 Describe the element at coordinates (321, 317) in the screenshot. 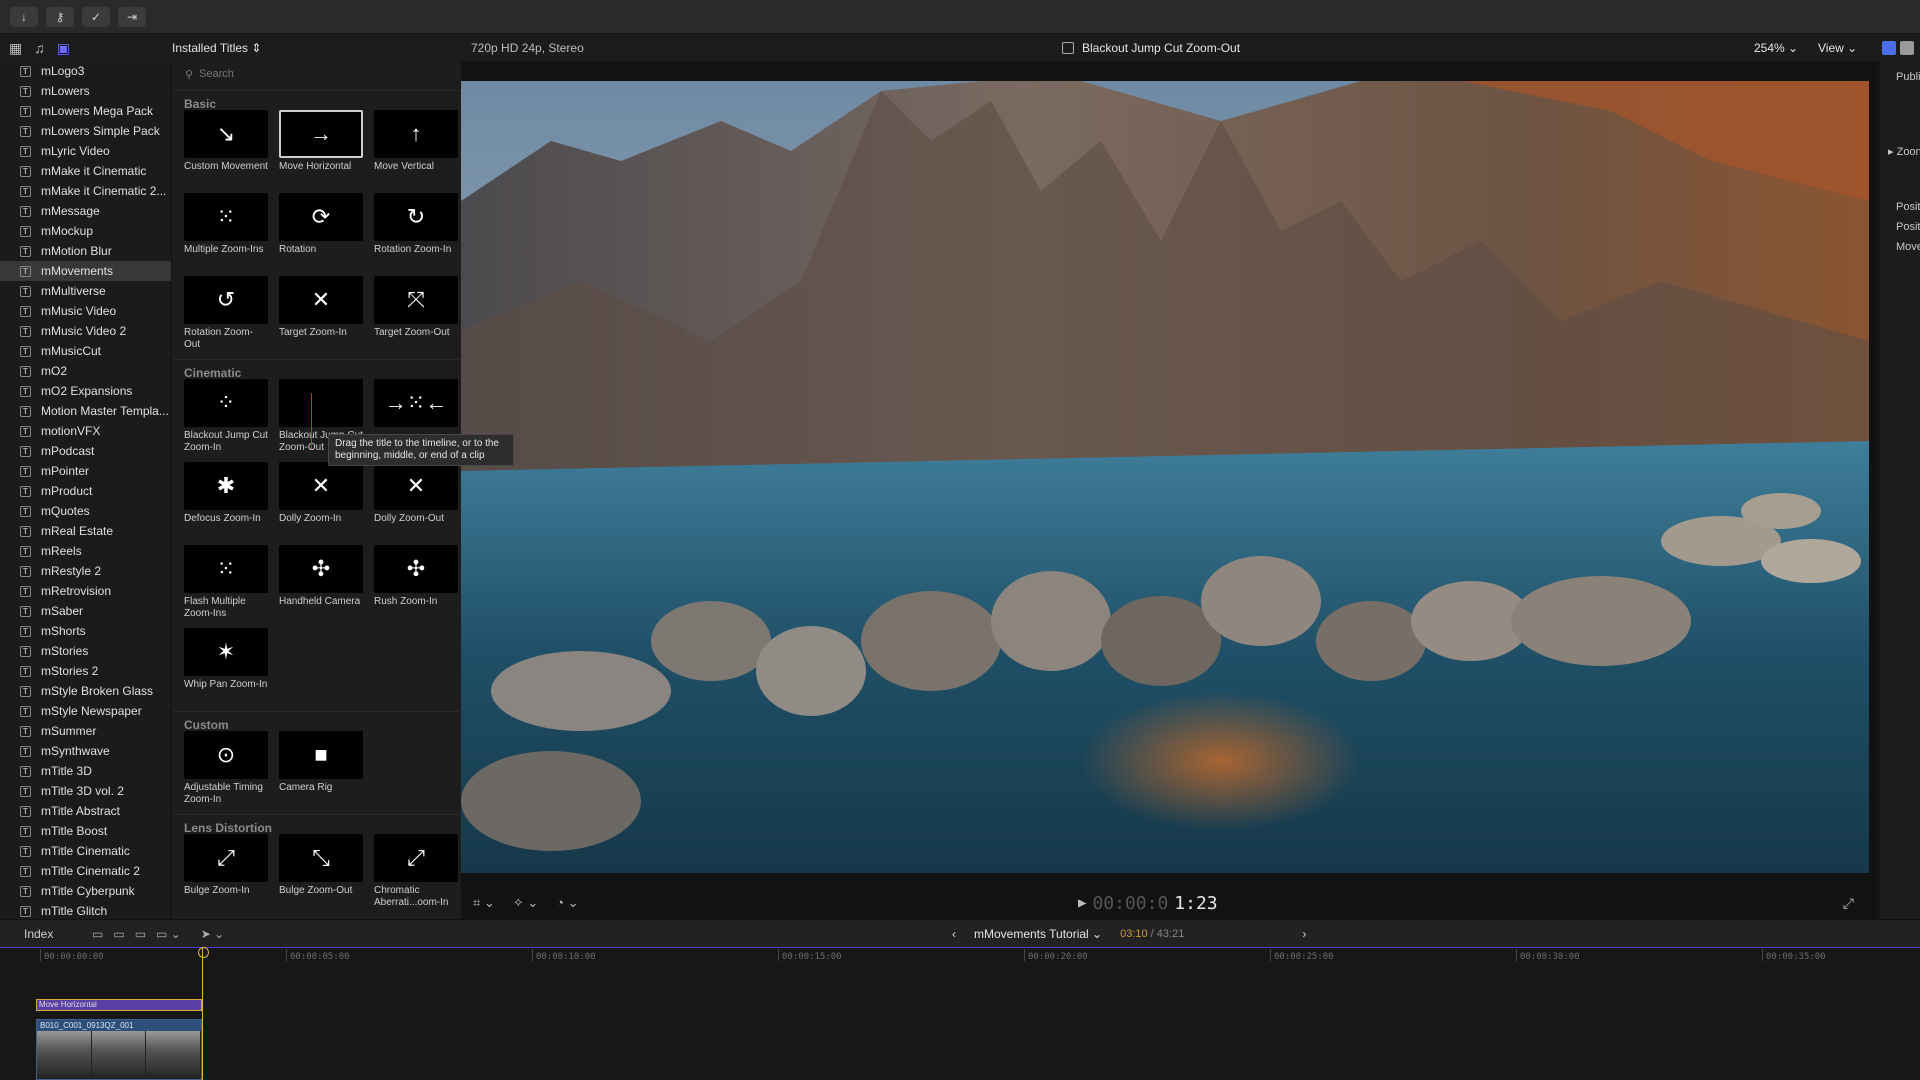

I see `title-tile: ✕ Target Zoom-In` at that location.